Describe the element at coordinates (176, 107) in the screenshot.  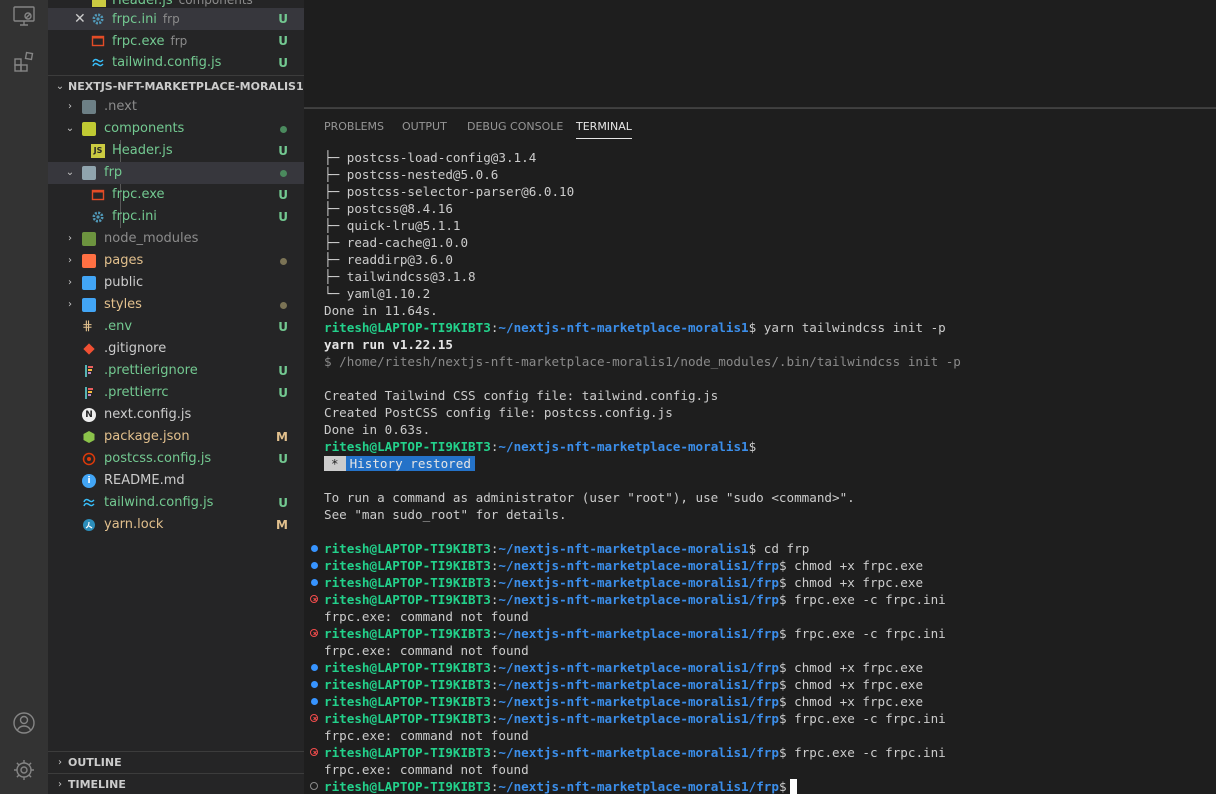
I see `tree-folder-next: › .next` at that location.